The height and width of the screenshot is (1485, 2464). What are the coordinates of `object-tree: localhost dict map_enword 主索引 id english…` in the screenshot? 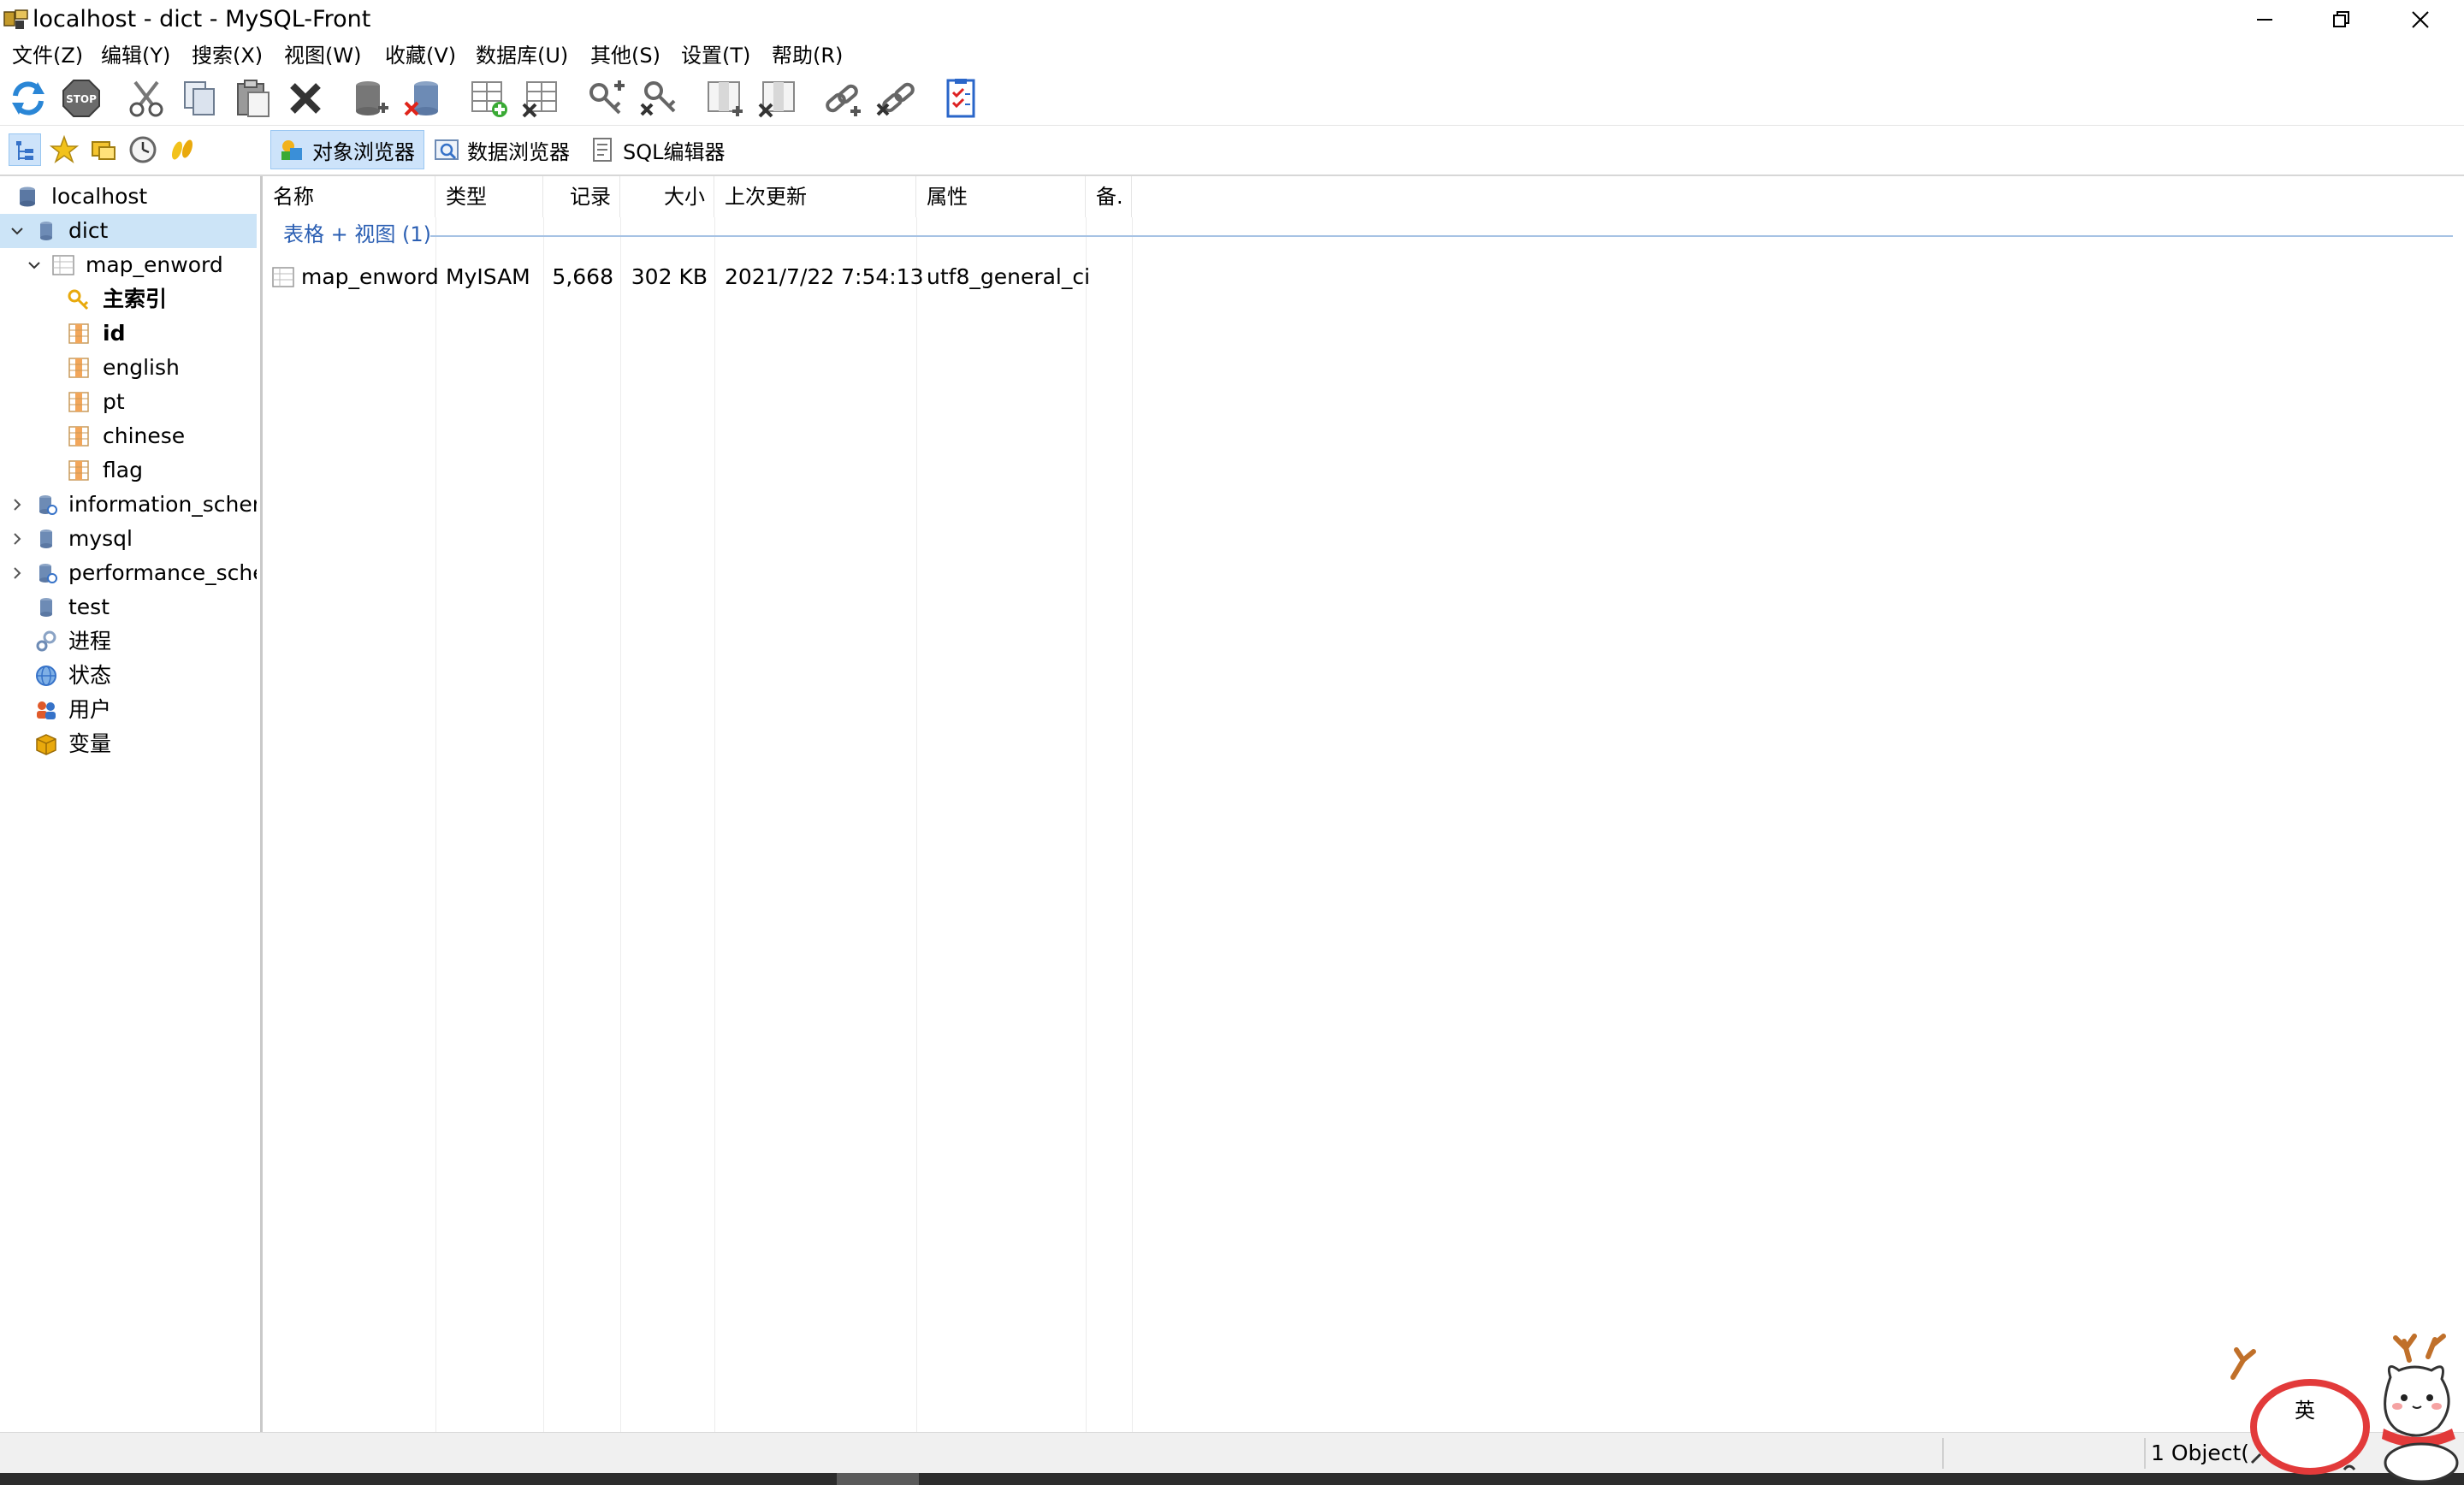 It's located at (131, 804).